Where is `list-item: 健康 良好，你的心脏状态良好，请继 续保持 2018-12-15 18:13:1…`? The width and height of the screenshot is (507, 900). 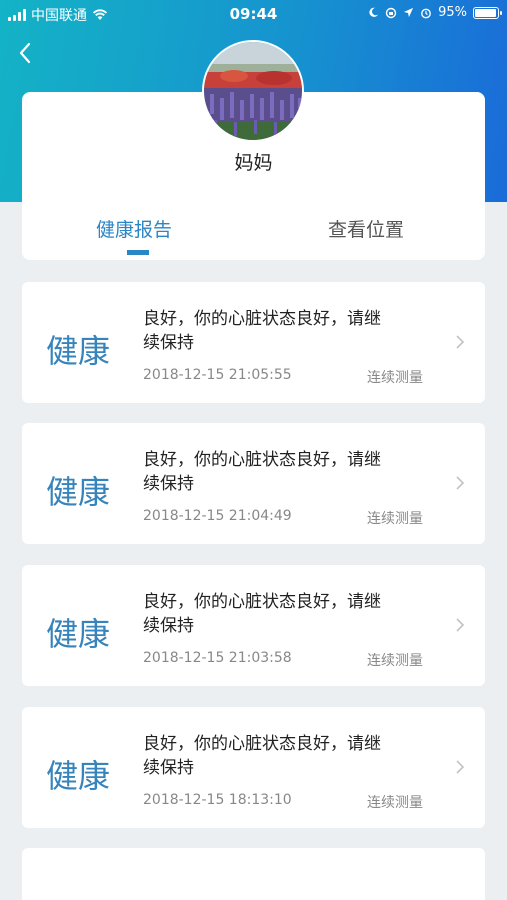 list-item: 健康 良好，你的心脏状态良好，请继 续保持 2018-12-15 18:13:1… is located at coordinates (253, 767).